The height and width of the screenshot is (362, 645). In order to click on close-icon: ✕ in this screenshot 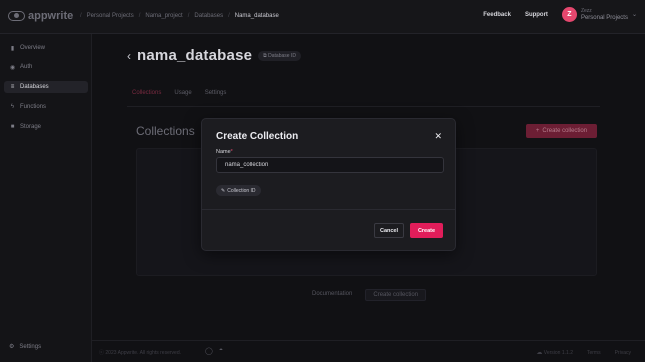, I will do `click(438, 136)`.